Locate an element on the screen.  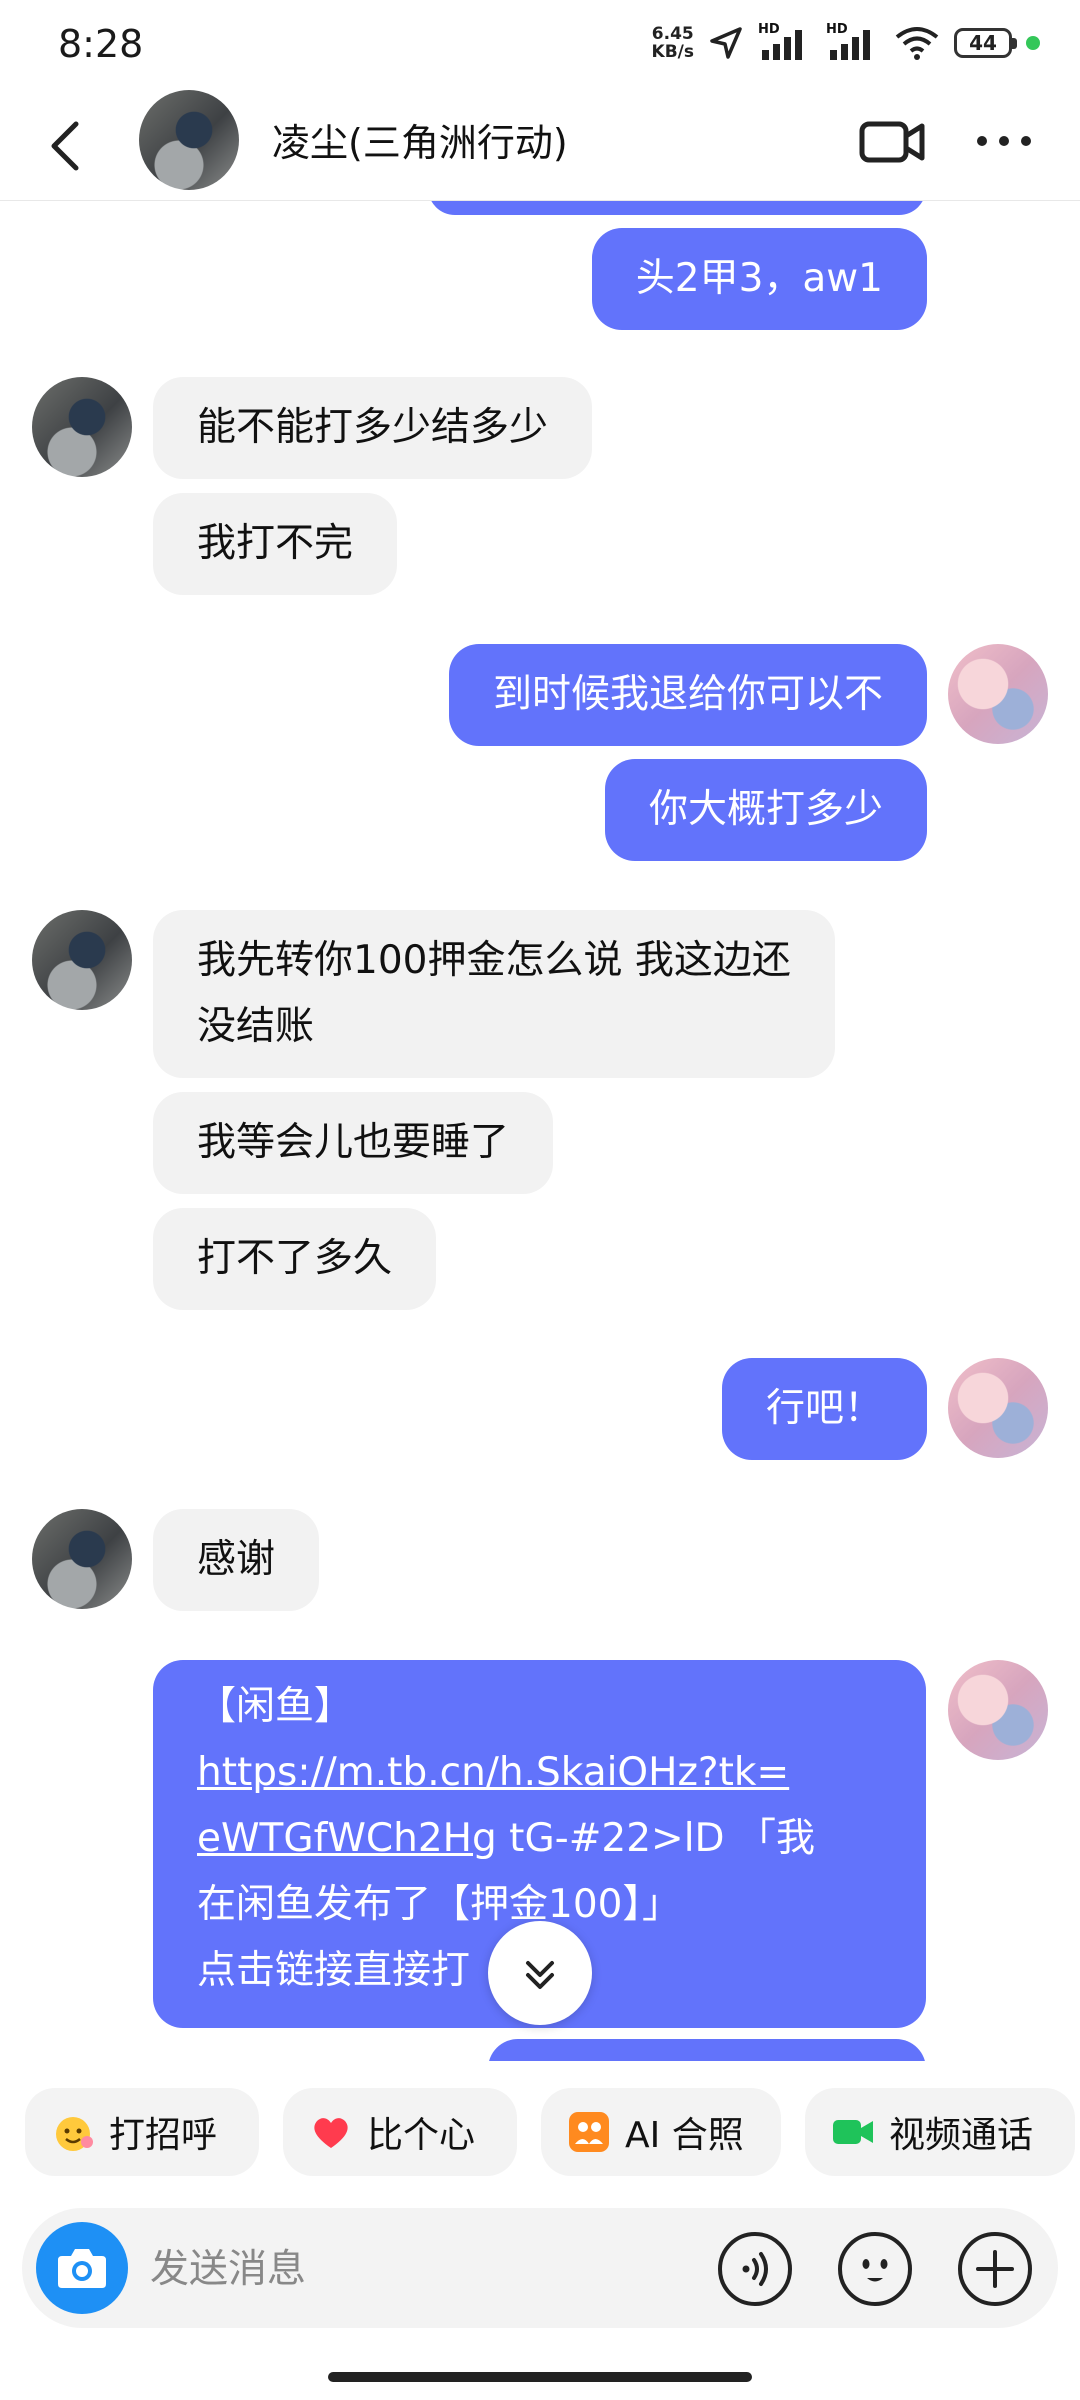
message-bubble: 我等会儿也要睡了 is located at coordinates (353, 1143).